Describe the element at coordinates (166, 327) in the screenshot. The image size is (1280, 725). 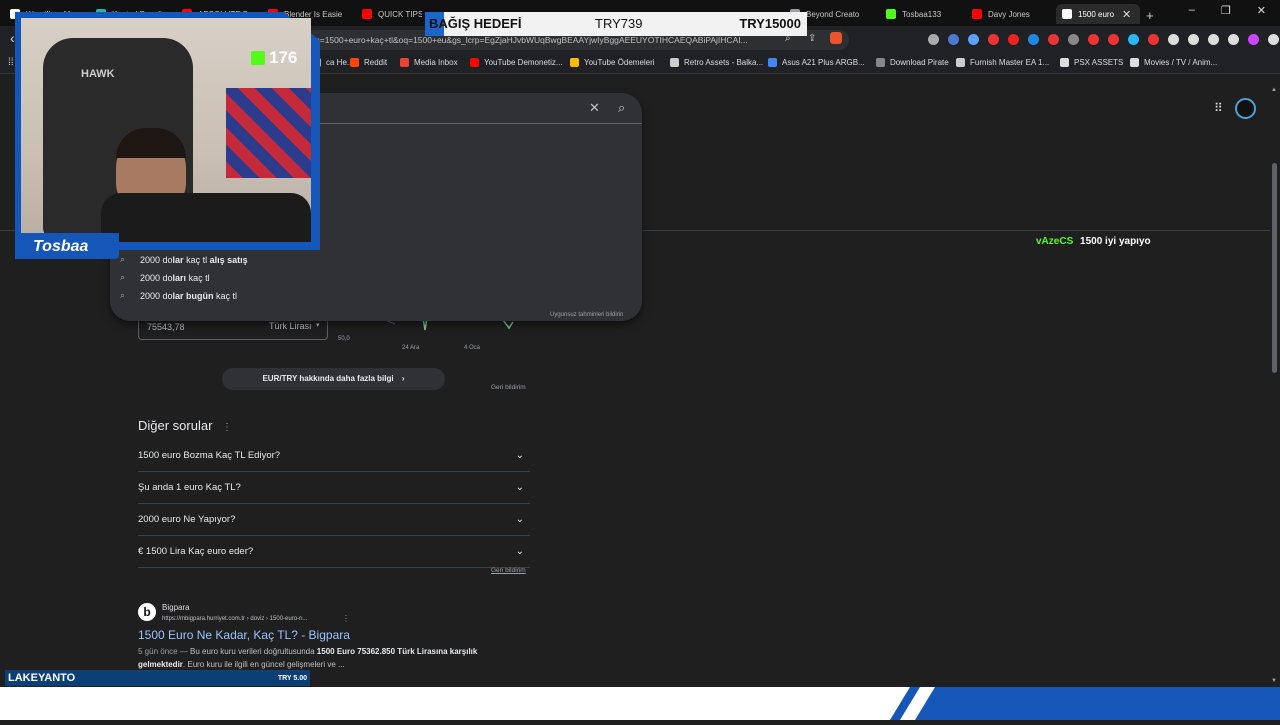
I see `converter-value: 75543,78` at that location.